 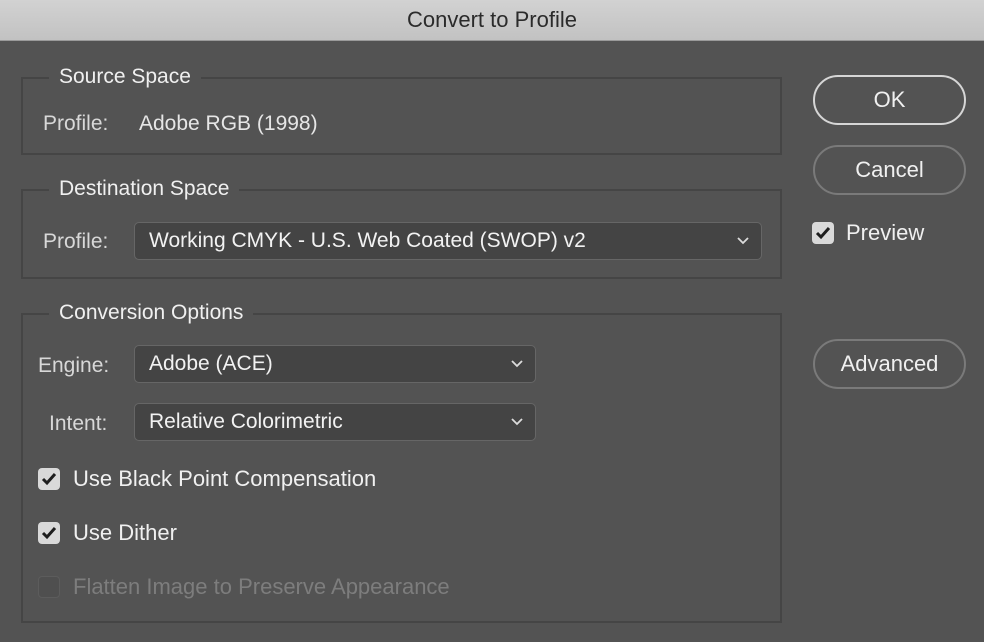 What do you see at coordinates (246, 421) in the screenshot?
I see `intent-value: Relative Colorimetric` at bounding box center [246, 421].